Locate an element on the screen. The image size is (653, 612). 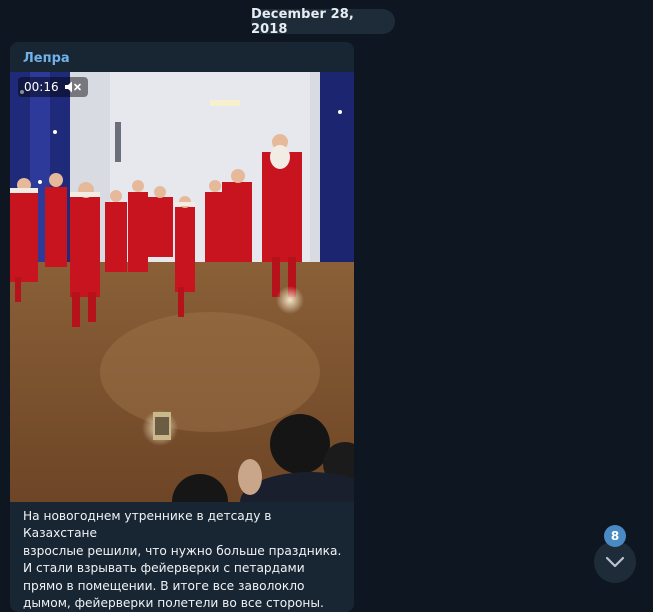
date-separator: December 28, 2018 is located at coordinates (323, 22).